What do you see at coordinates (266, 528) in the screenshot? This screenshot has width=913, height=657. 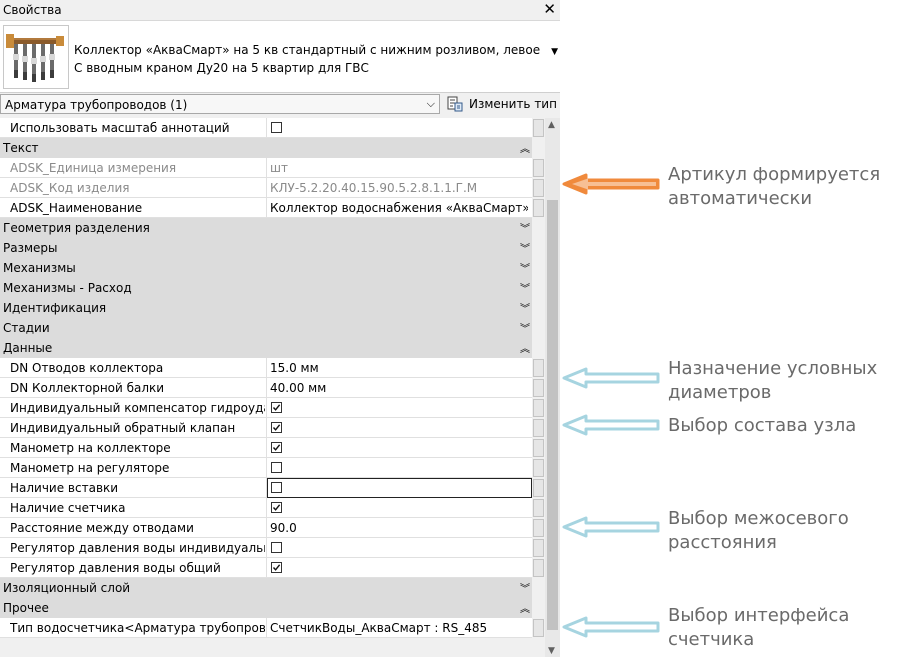 I see `property-row: Расстояние между отводами 90.0` at bounding box center [266, 528].